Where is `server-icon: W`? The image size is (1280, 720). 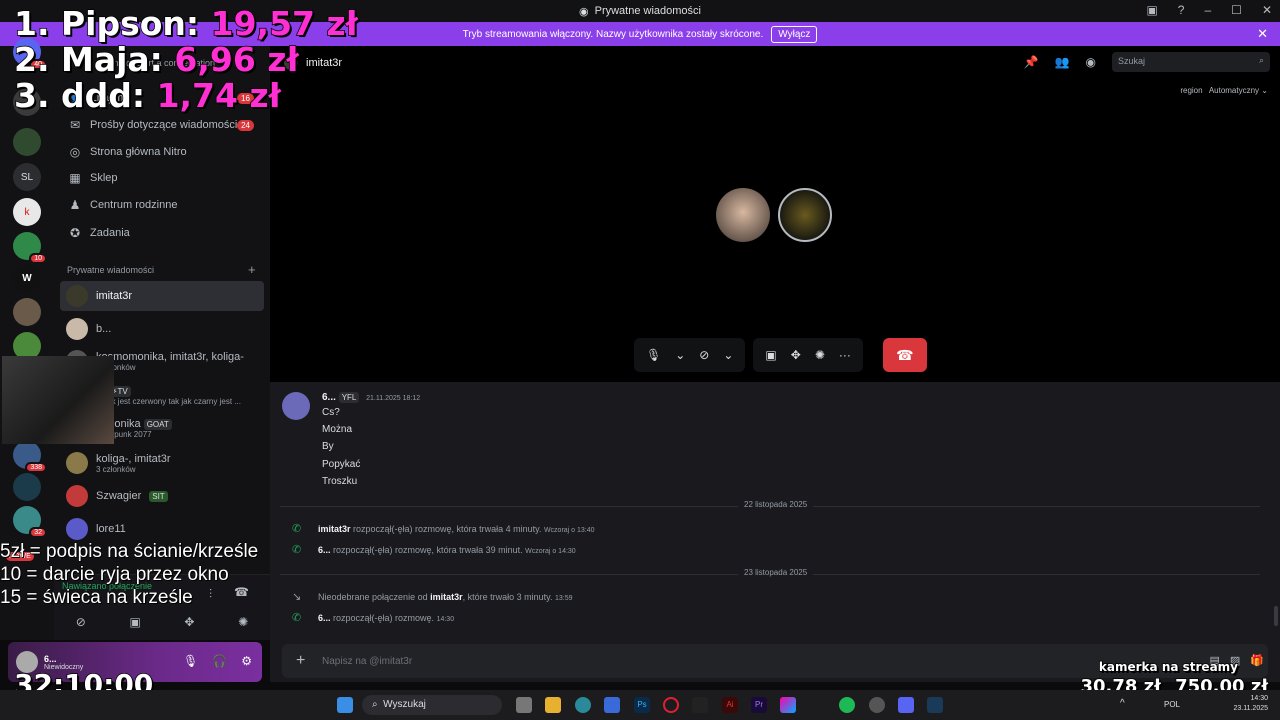 server-icon: W is located at coordinates (27, 278).